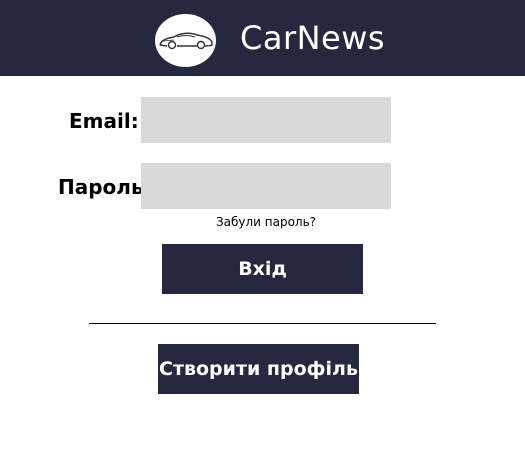 The height and width of the screenshot is (453, 525). I want to click on create-profile-button: Створити профіль, so click(258, 369).